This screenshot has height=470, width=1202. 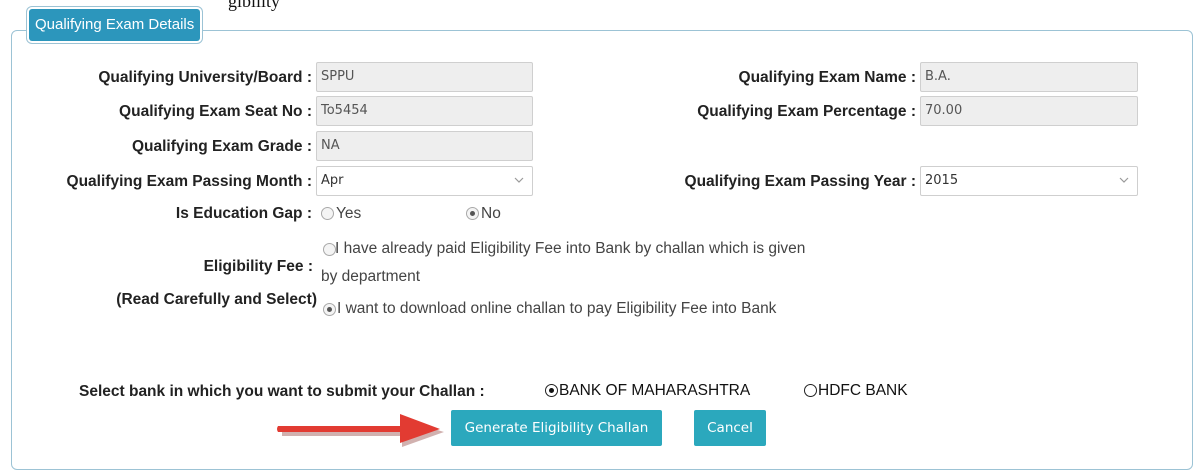 I want to click on university-label: Qualifying University/Board :, so click(x=205, y=77).